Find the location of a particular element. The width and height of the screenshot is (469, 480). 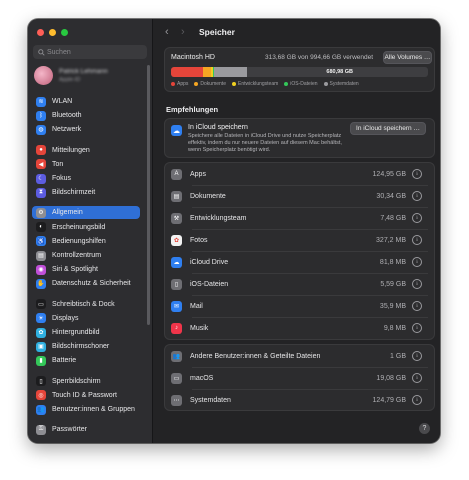

sidebar-item-bluetooth: ᛒ Bluetooth is located at coordinates (86, 115).